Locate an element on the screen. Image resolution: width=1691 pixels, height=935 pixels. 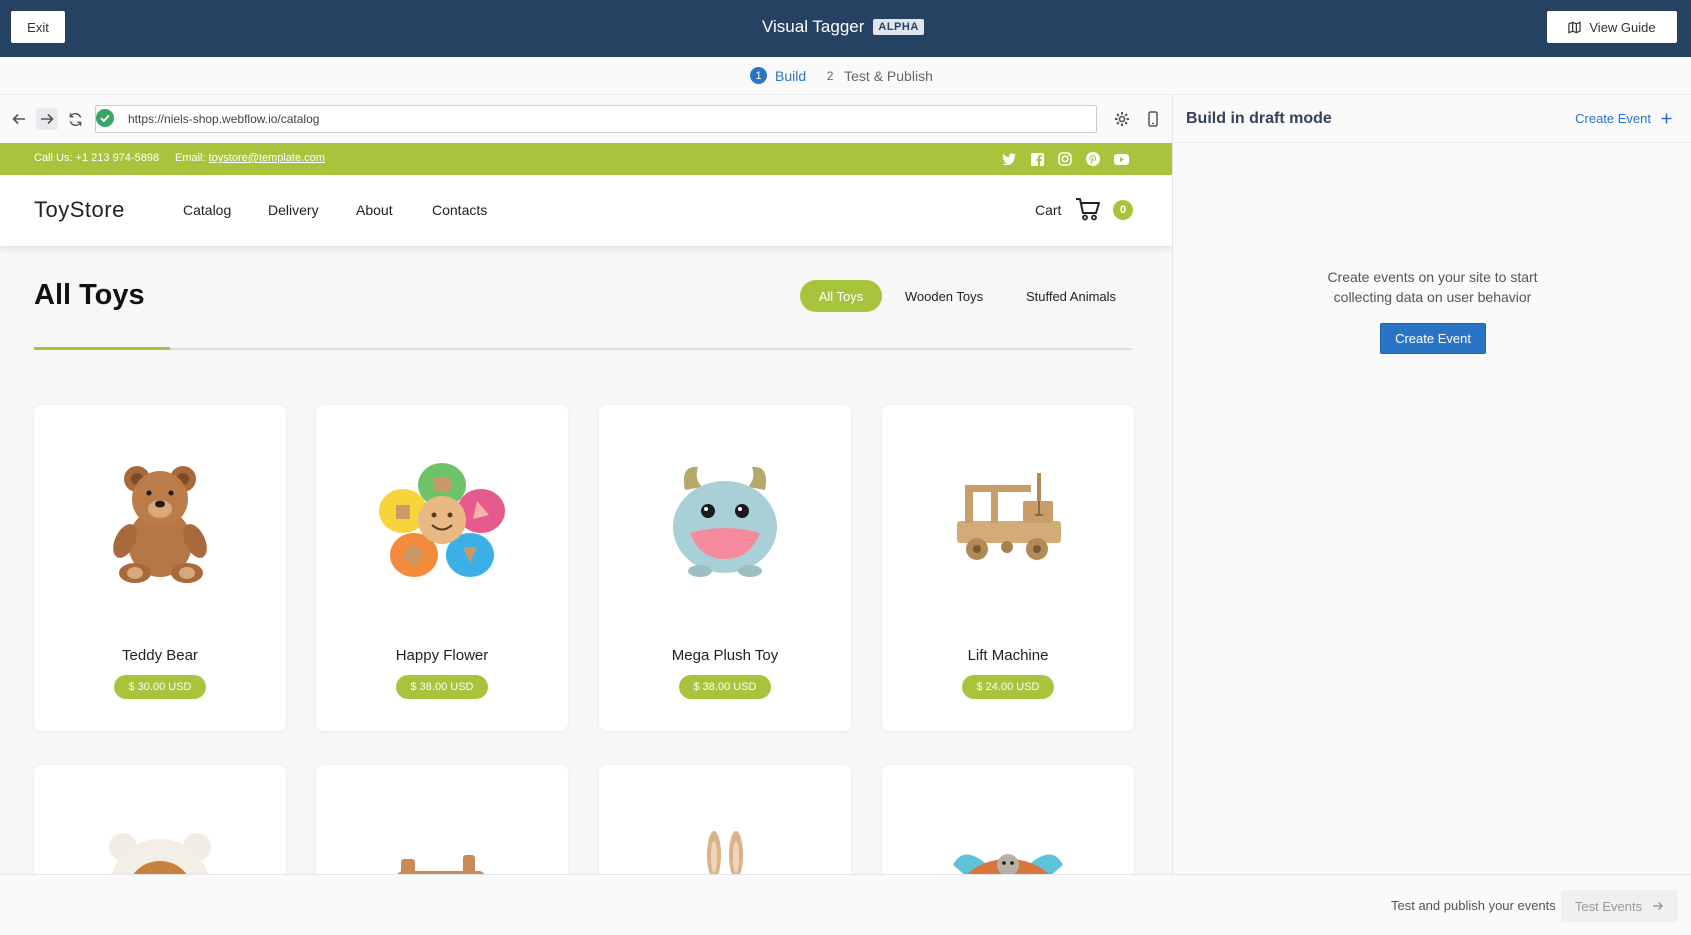
title-divider is located at coordinates (583, 349).